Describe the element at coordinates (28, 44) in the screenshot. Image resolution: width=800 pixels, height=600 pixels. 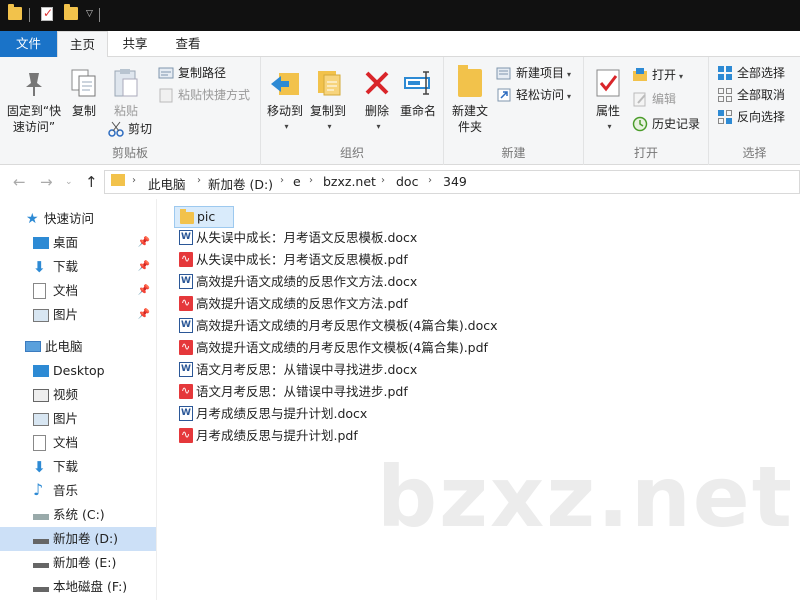
I see `tab-file: 文件` at that location.